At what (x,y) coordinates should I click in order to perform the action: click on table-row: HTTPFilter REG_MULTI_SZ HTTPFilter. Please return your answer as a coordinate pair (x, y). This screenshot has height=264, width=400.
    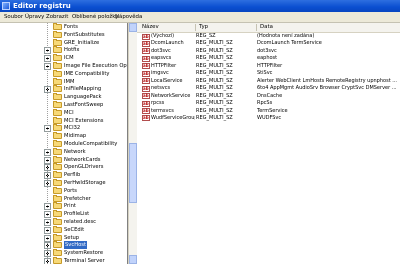
    Looking at the image, I should click on (268, 66).